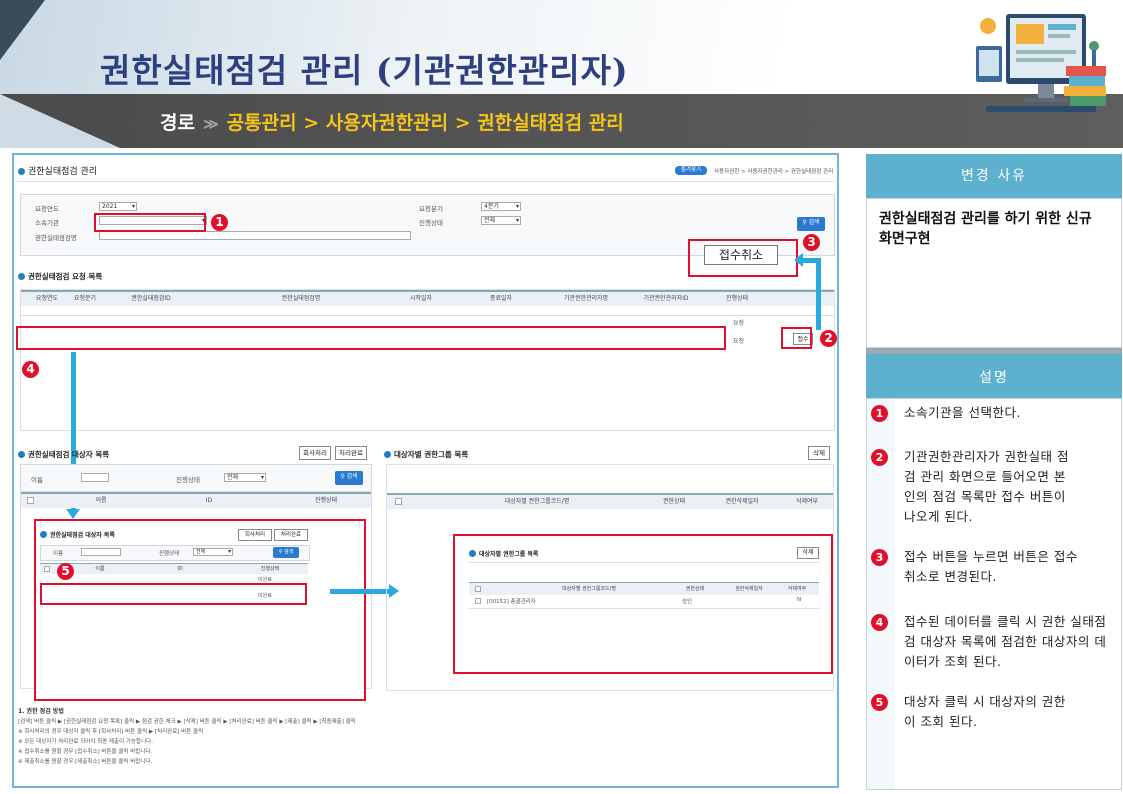 Image resolution: width=1123 pixels, height=794 pixels. What do you see at coordinates (398, 501) in the screenshot?
I see `group-select-all-checkbox` at bounding box center [398, 501].